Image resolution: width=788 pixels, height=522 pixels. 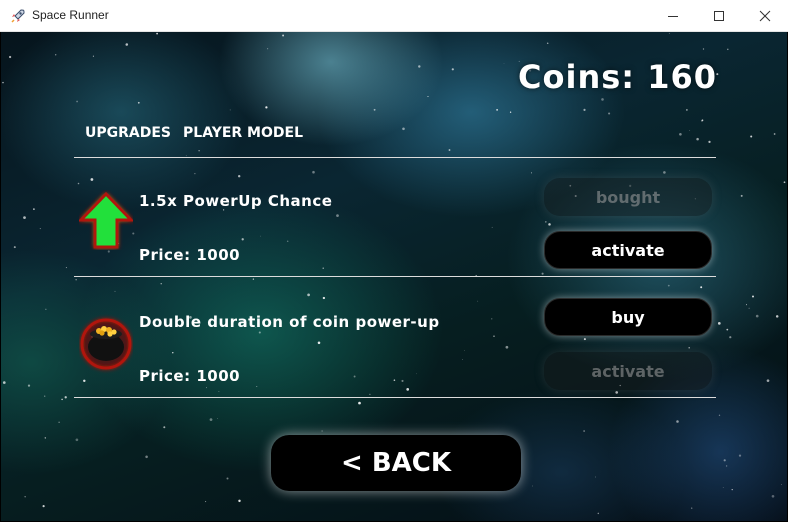 I want to click on upgrade-title: 1.5x PowerUp Chance, so click(x=236, y=201).